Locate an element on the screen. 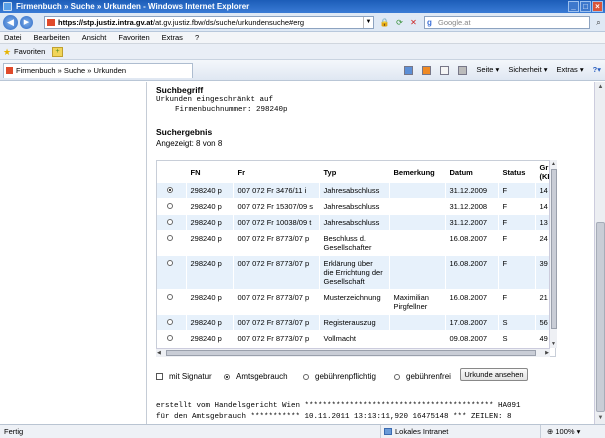 Image resolution: width=605 pixels, height=438 pixels. table-vscroll-thumb is located at coordinates (554, 249).